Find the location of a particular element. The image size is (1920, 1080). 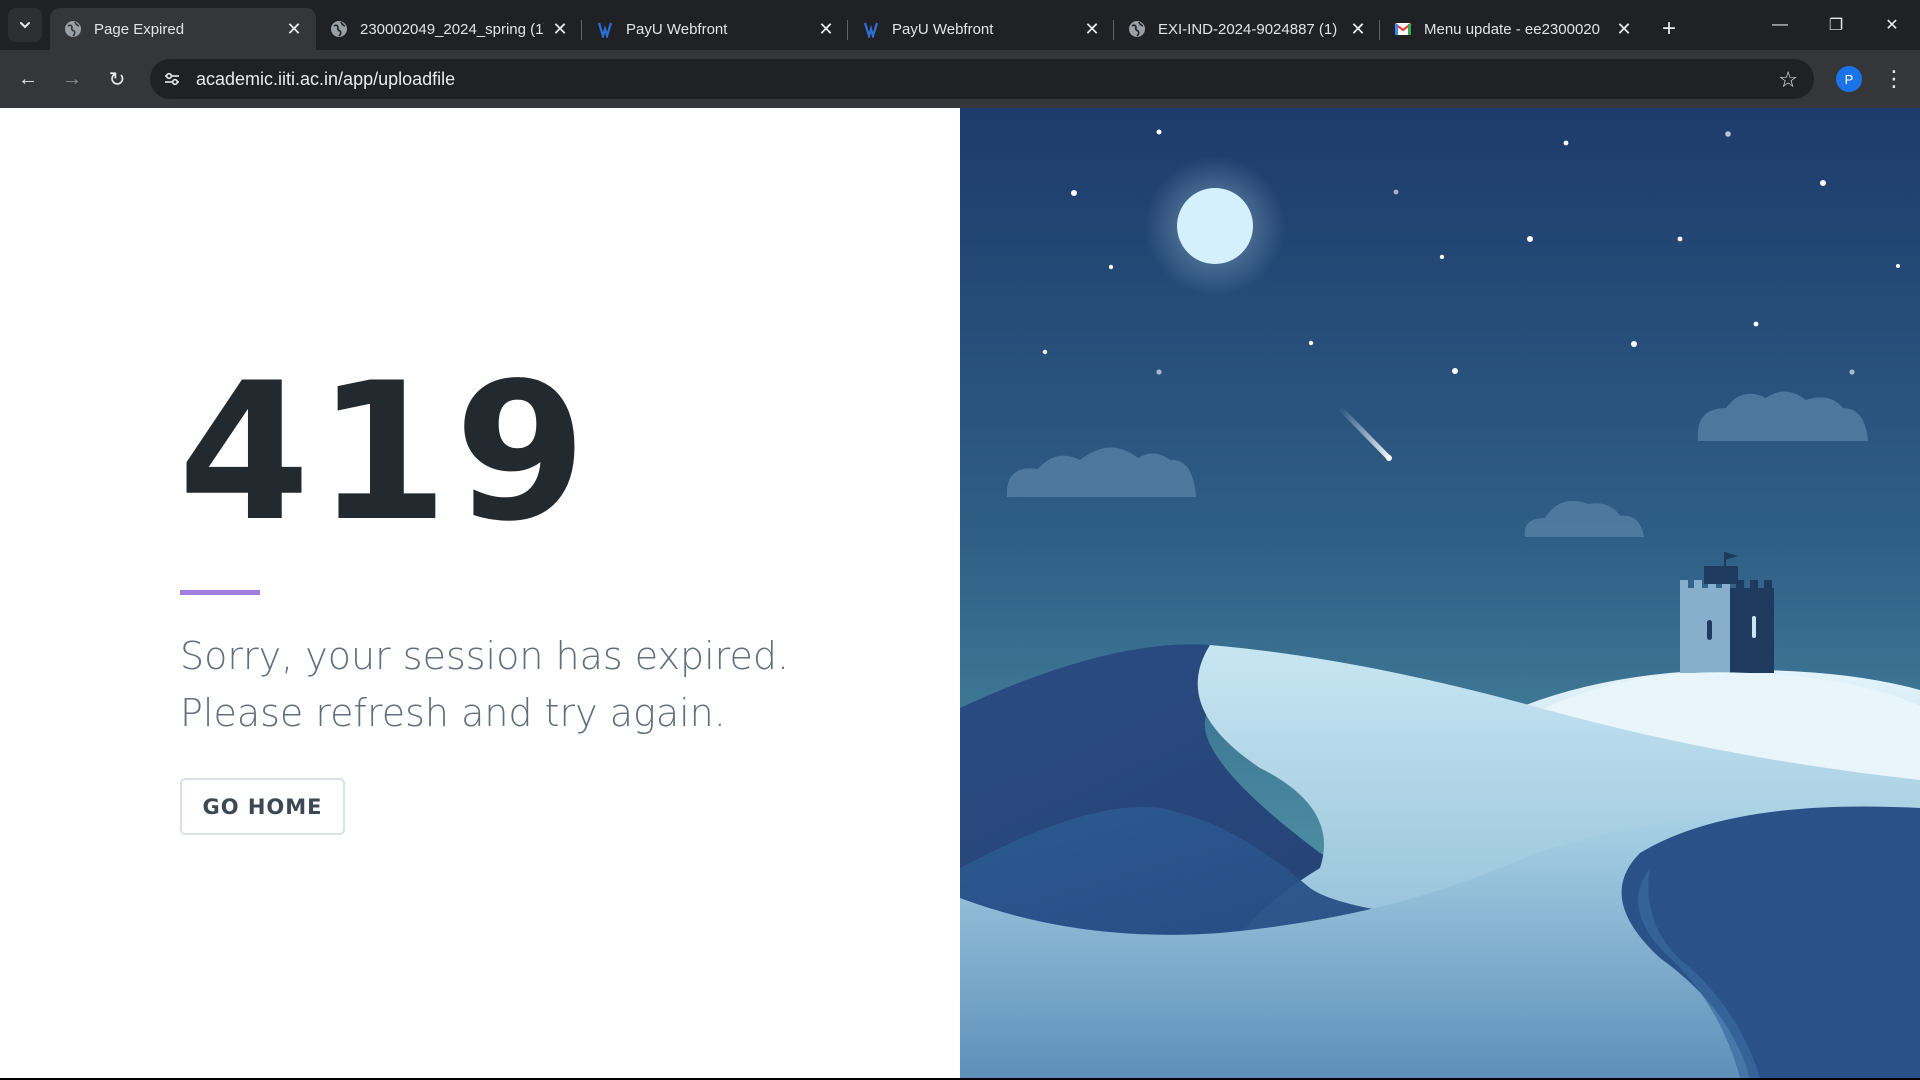

chevron-down-icon is located at coordinates (25, 25).